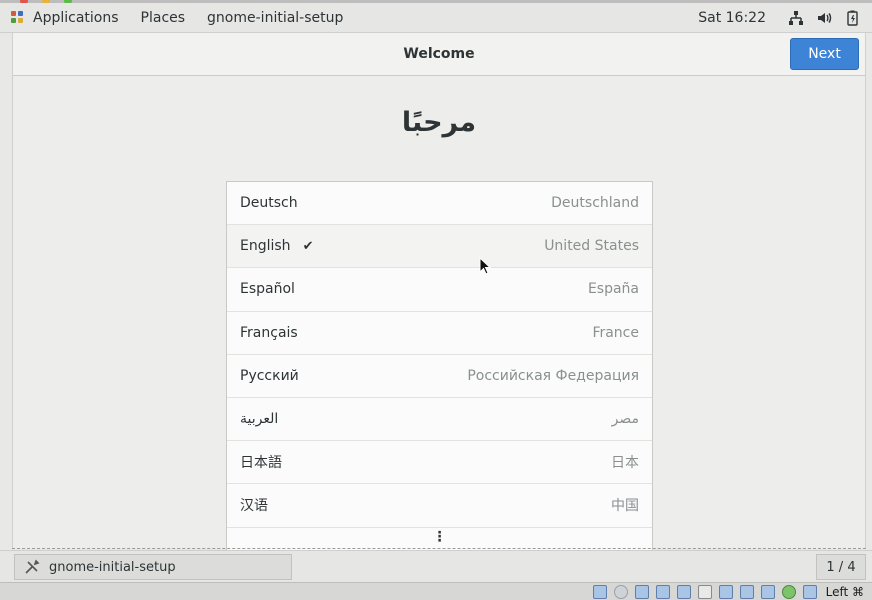  I want to click on language-name: English, so click(265, 246).